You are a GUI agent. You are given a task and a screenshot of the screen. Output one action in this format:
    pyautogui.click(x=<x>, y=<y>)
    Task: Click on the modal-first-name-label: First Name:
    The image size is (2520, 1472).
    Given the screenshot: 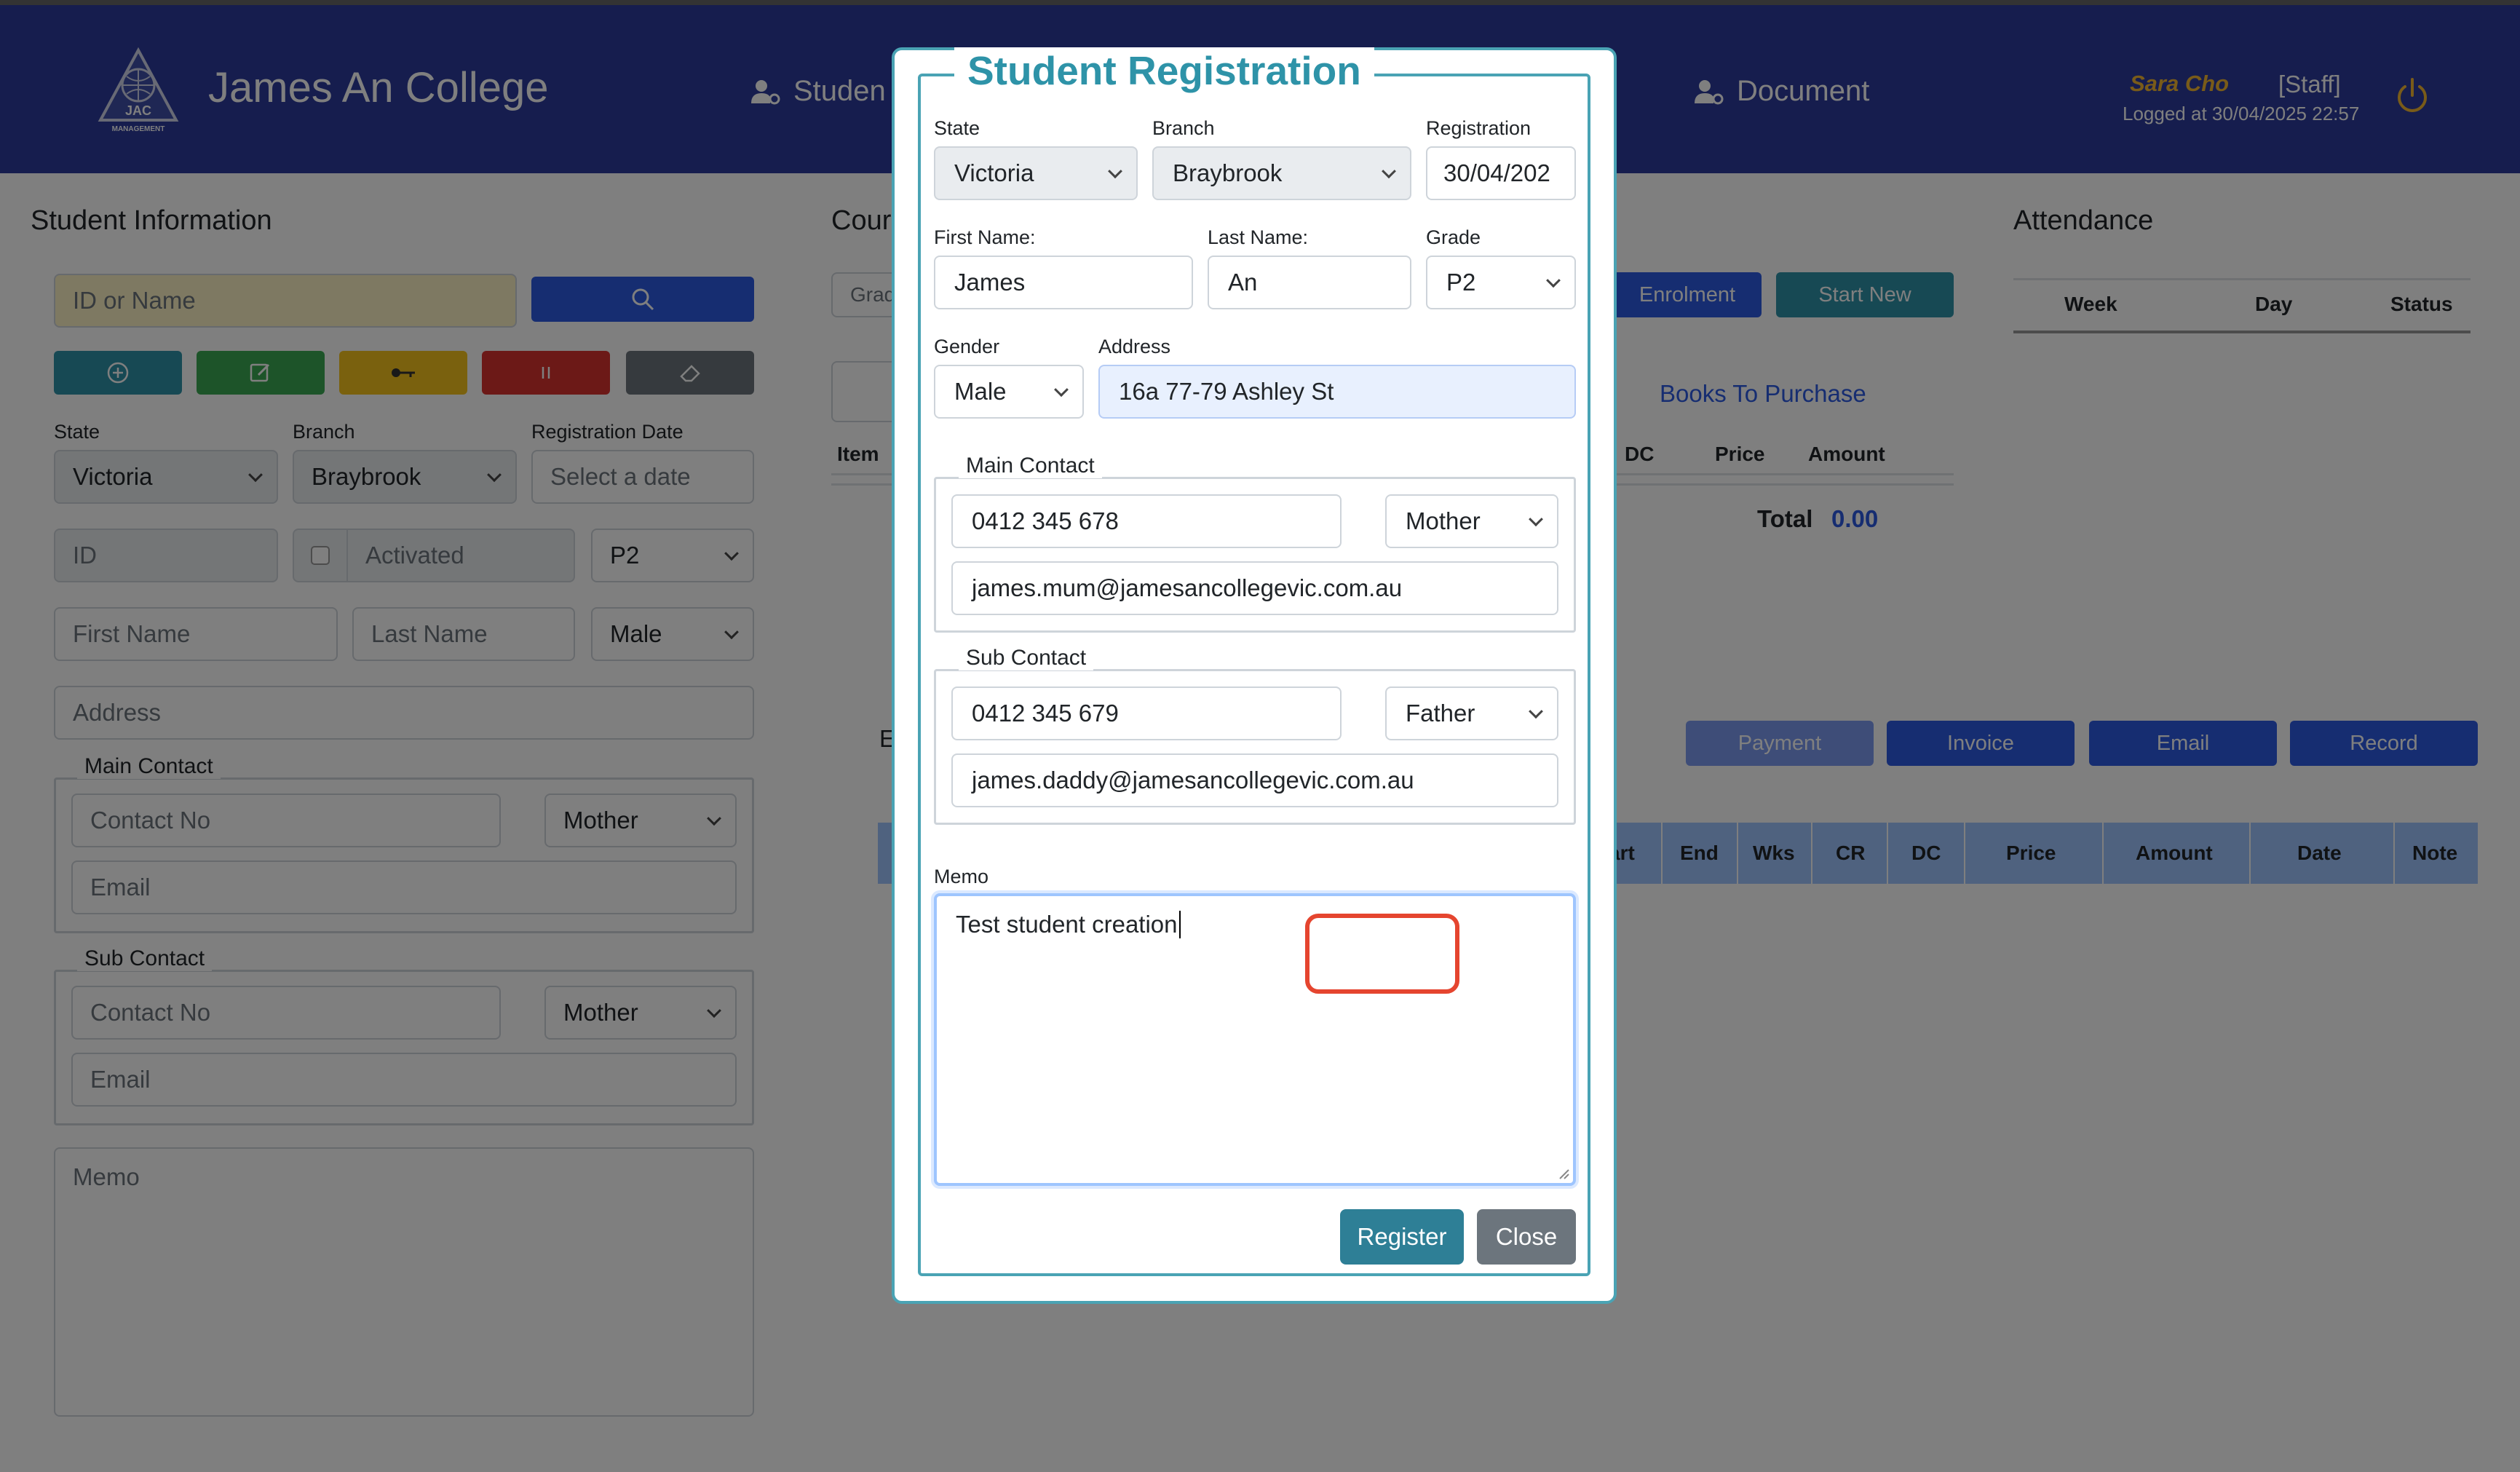 What is the action you would take?
    pyautogui.click(x=985, y=237)
    